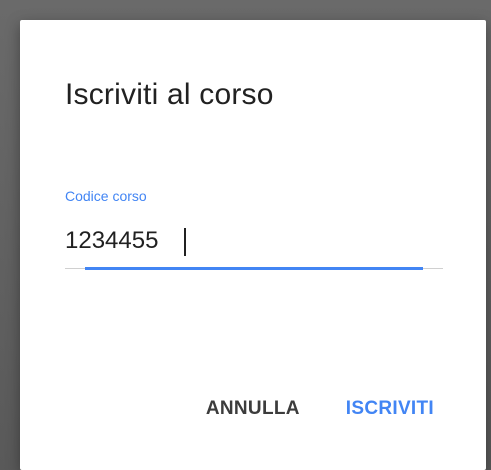 Image resolution: width=491 pixels, height=470 pixels. Describe the element at coordinates (253, 409) in the screenshot. I see `cancel-button: ANNULLA` at that location.